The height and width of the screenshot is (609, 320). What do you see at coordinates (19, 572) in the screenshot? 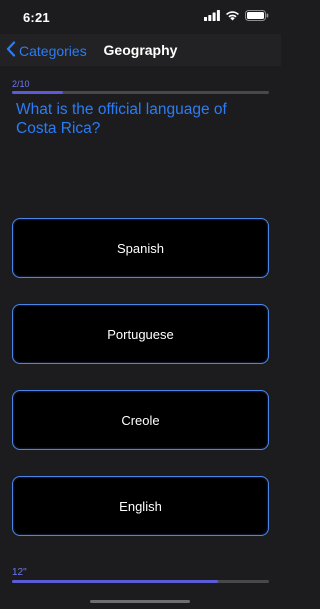
I see `timer-label: 12"` at bounding box center [19, 572].